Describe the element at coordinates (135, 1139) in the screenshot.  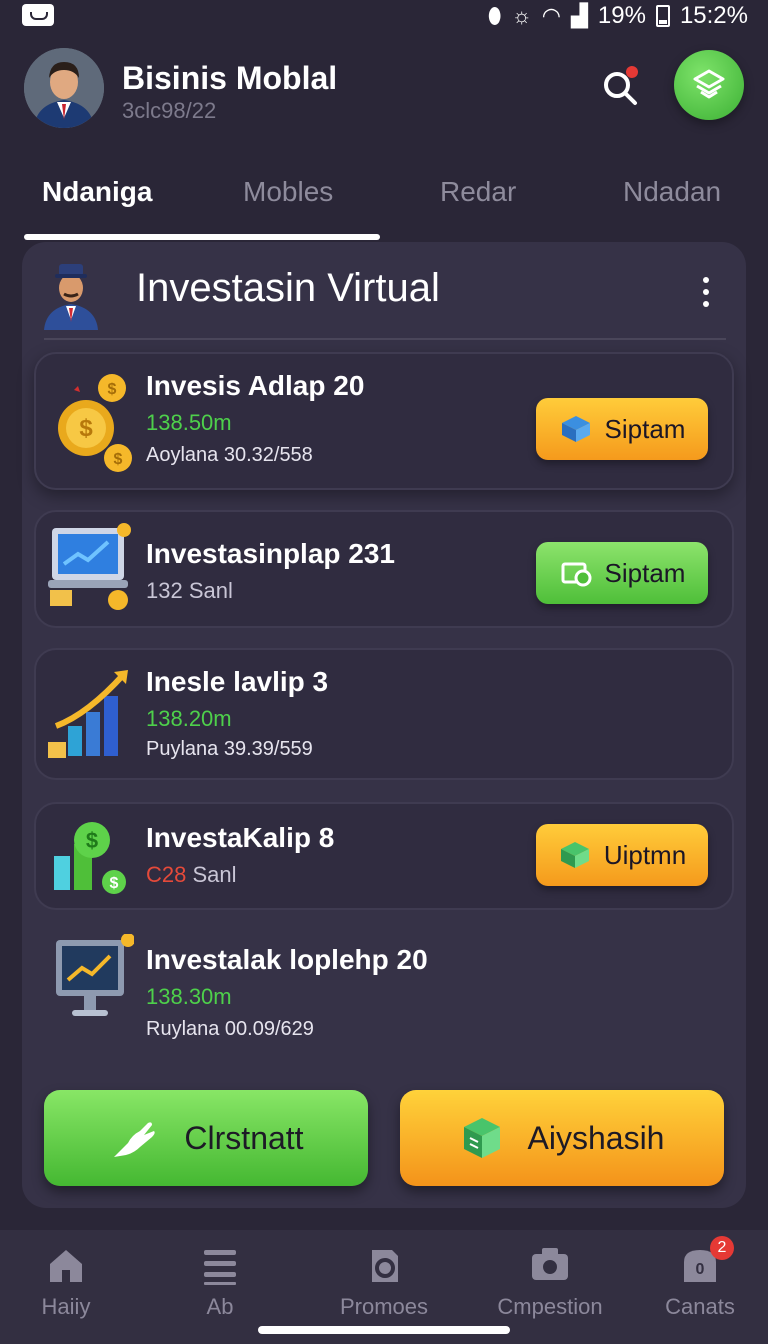
I see `hand-icon` at that location.